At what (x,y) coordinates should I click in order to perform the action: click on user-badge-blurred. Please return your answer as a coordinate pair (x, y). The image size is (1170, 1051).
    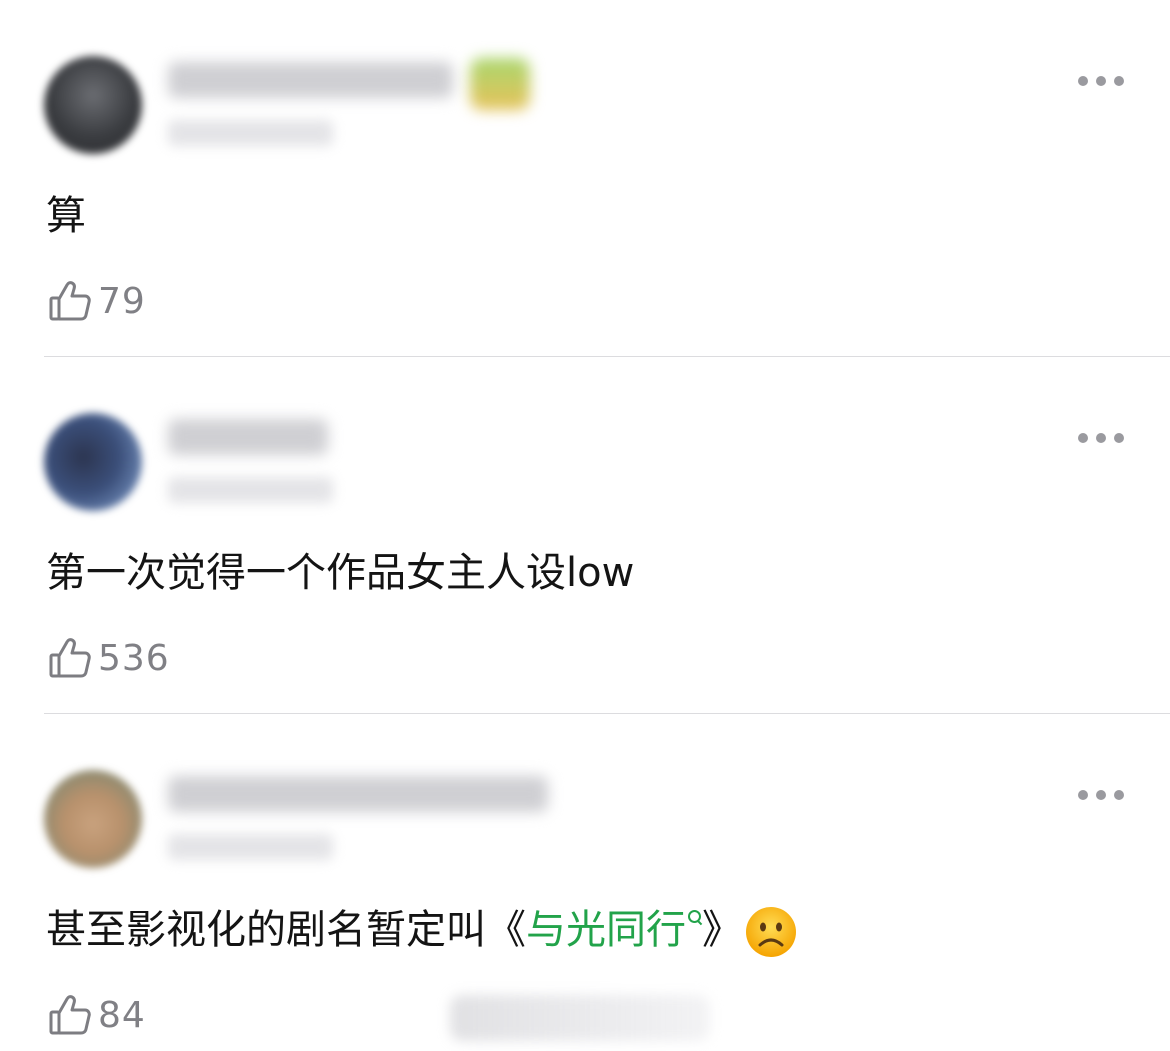
    Looking at the image, I should click on (500, 84).